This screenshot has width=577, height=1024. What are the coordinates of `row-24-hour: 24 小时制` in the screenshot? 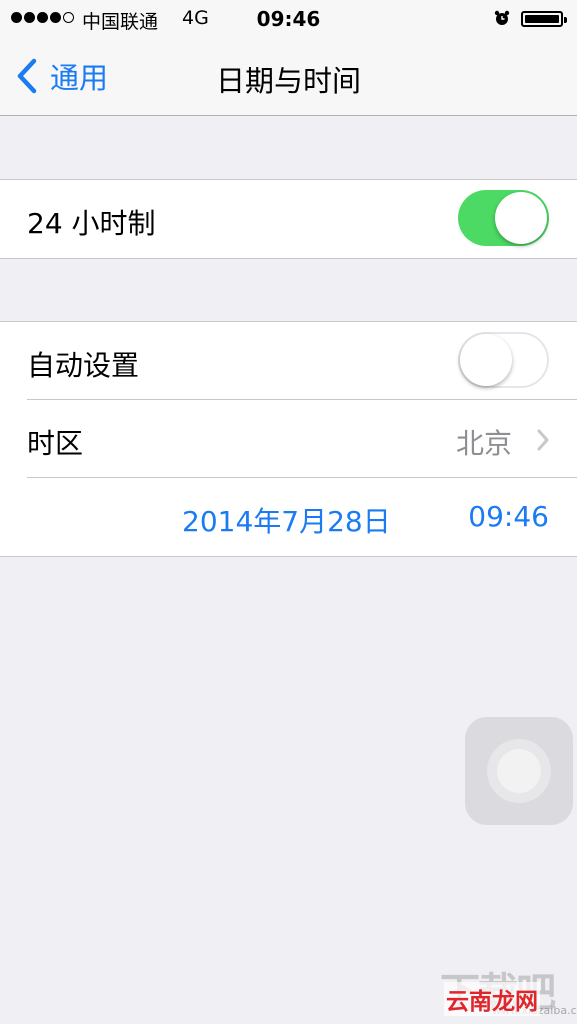 It's located at (288, 219).